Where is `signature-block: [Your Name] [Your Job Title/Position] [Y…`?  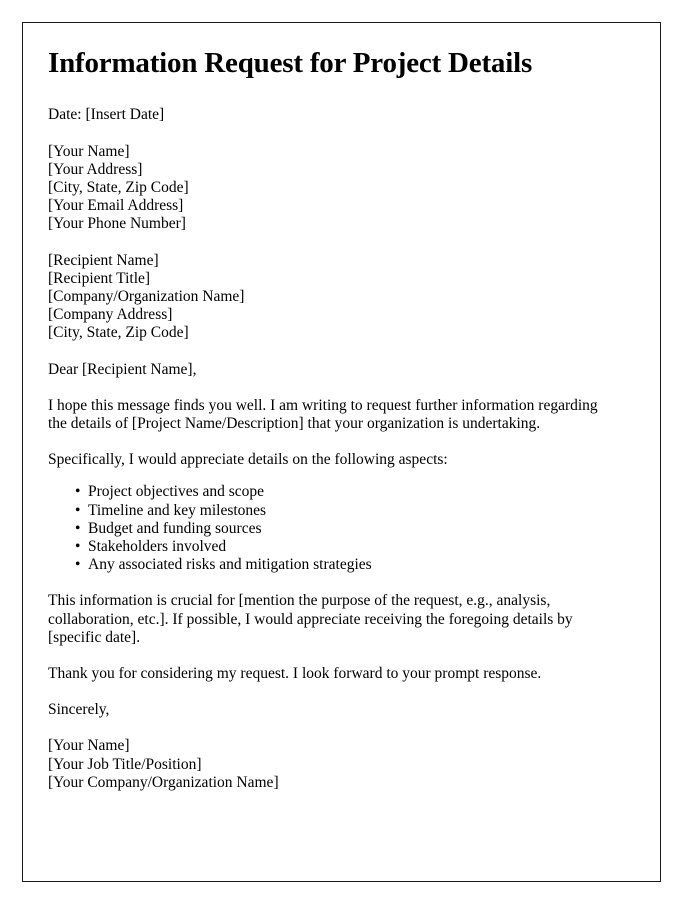
signature-block: [Your Name] [Your Job Title/Position] [Y… is located at coordinates (343, 764).